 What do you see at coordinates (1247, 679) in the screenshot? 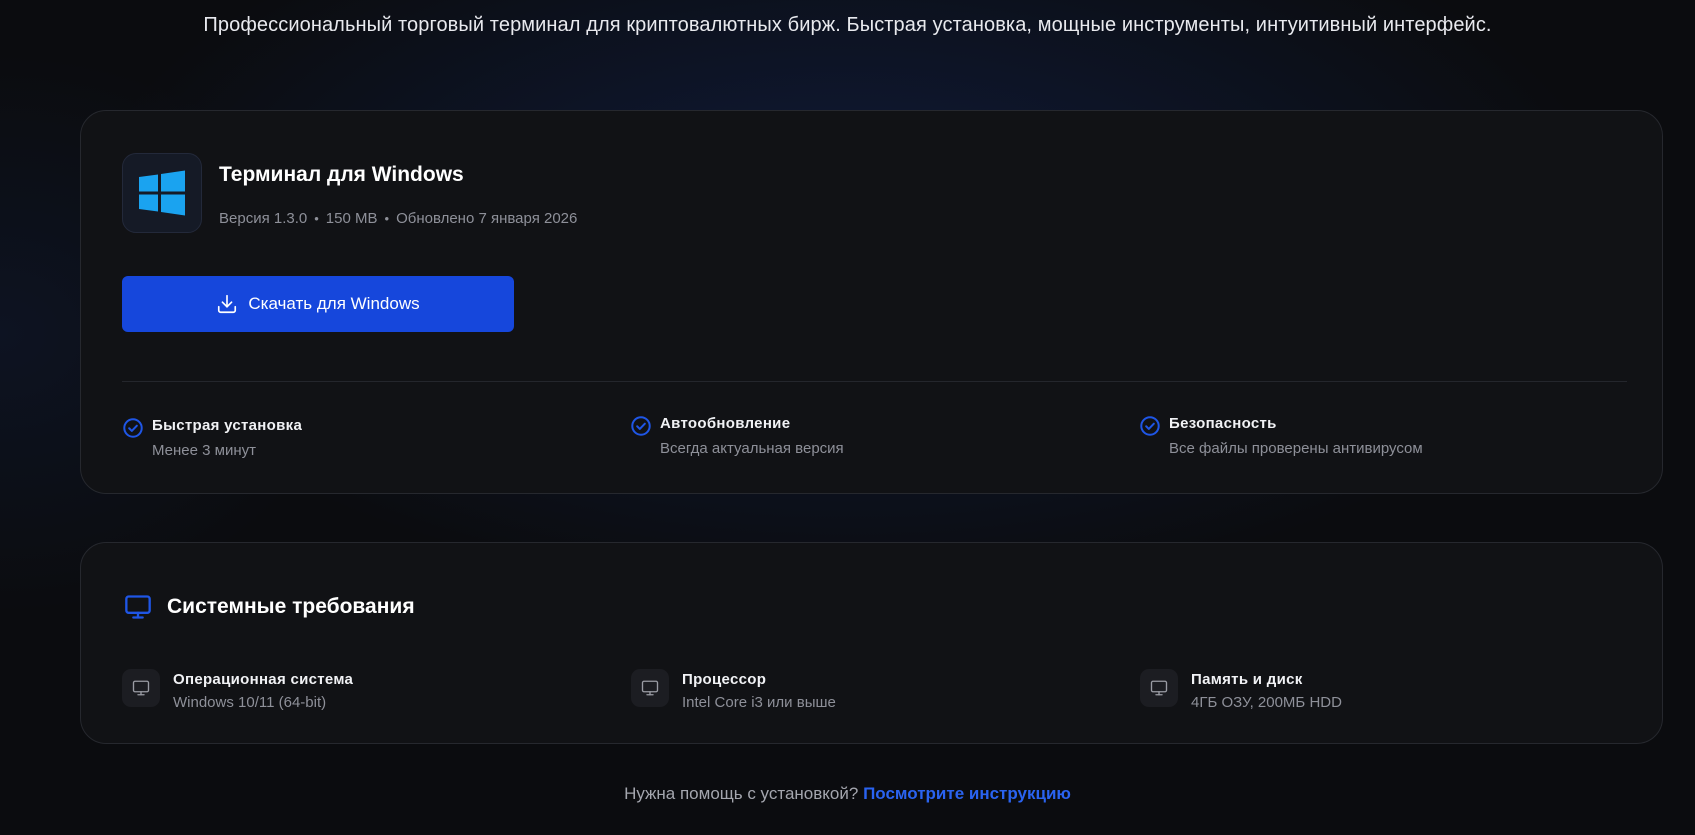
I see `requirement-title: Память и диск` at bounding box center [1247, 679].